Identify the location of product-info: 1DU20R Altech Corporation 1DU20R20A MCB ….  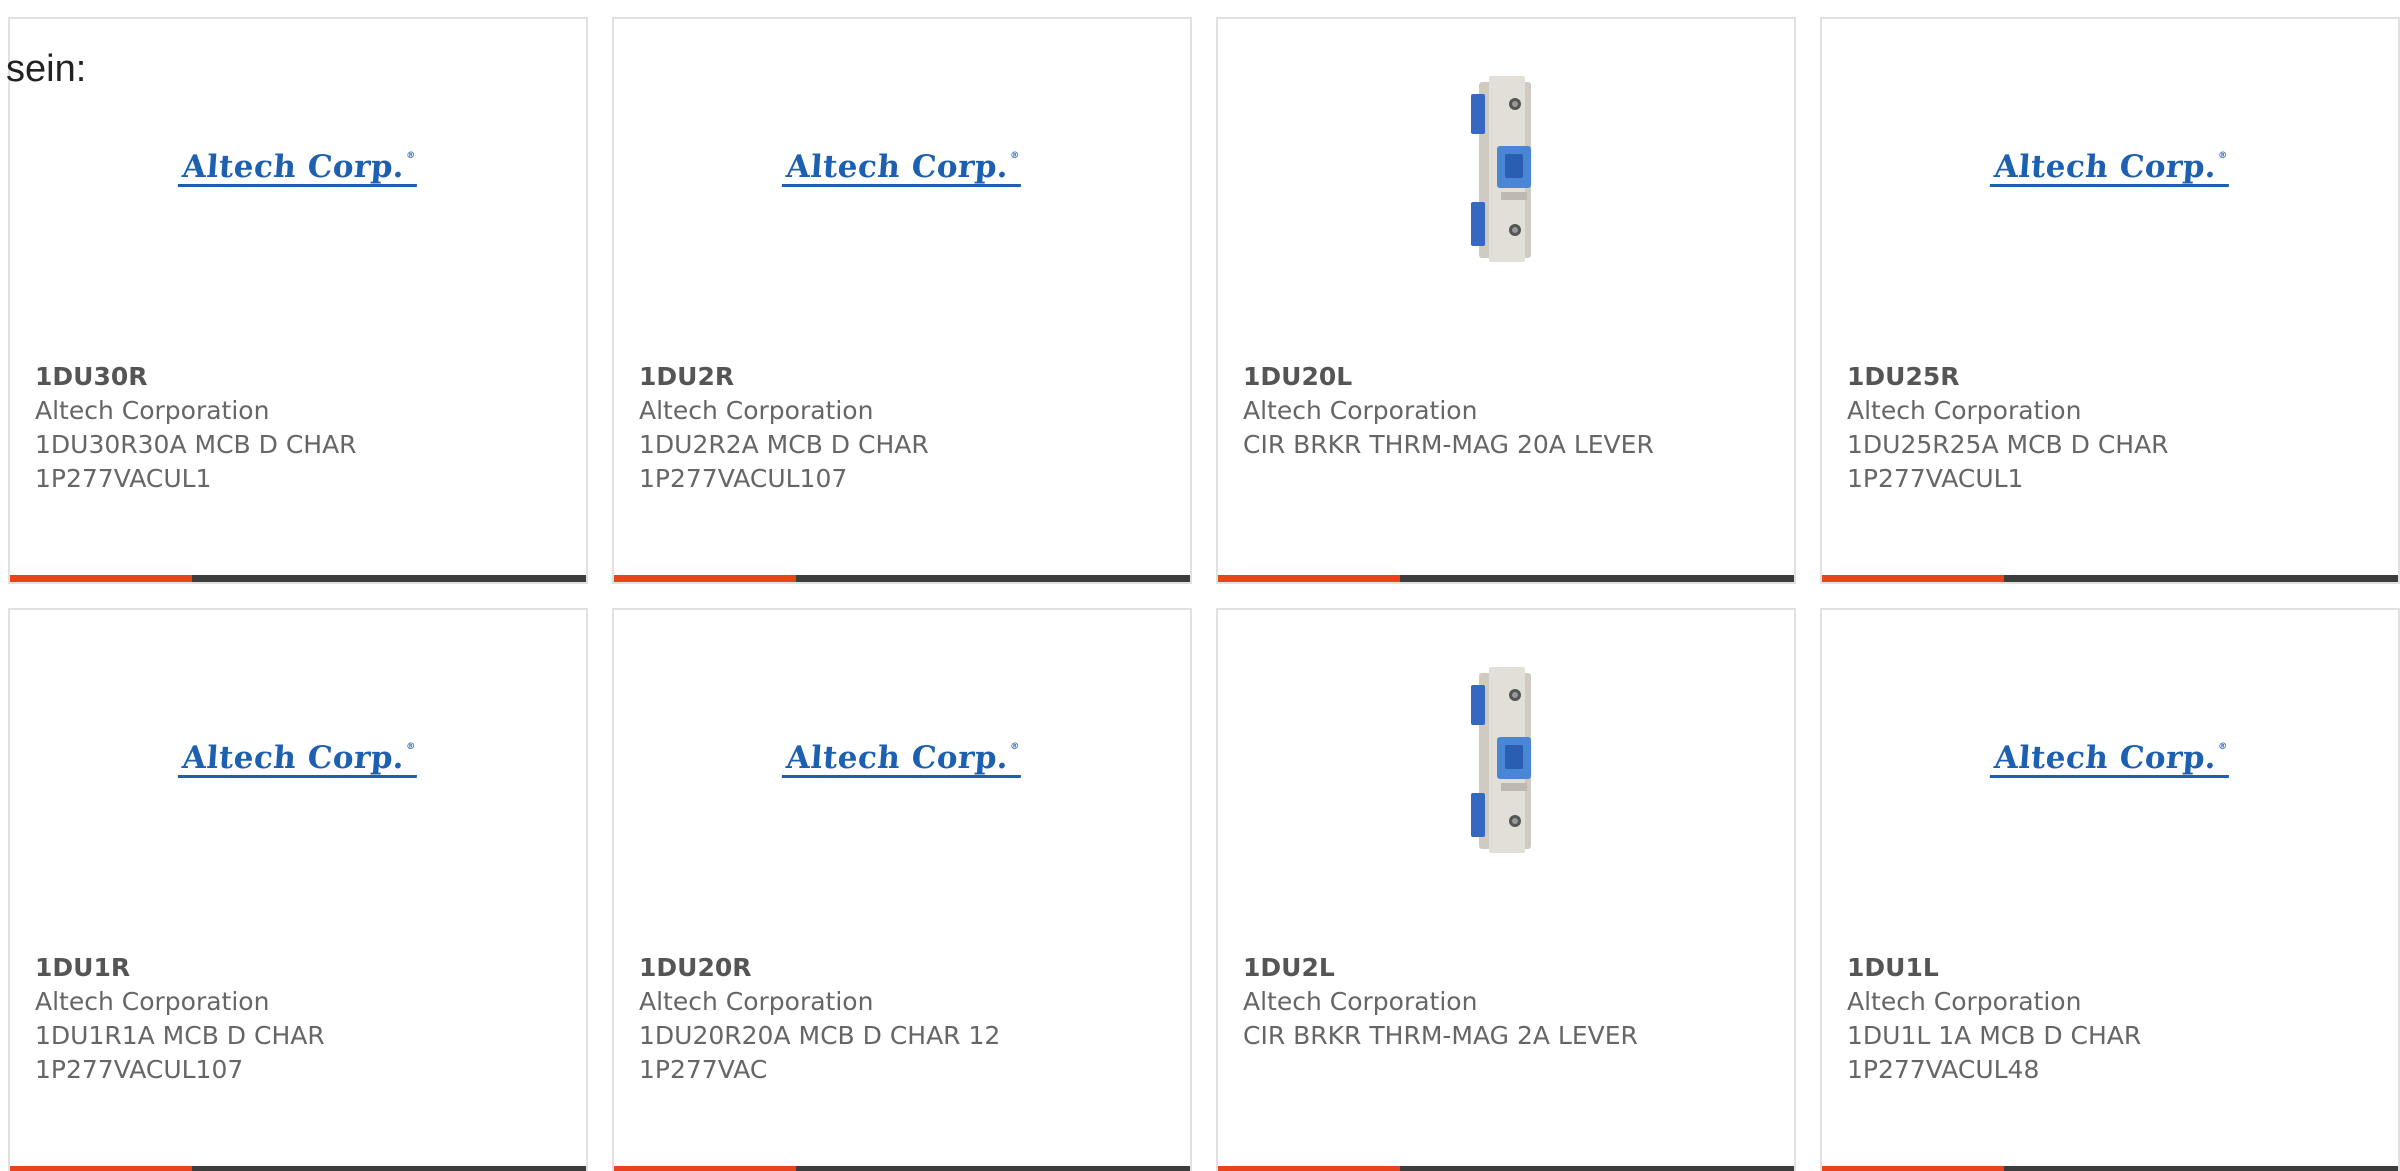
(904, 1019).